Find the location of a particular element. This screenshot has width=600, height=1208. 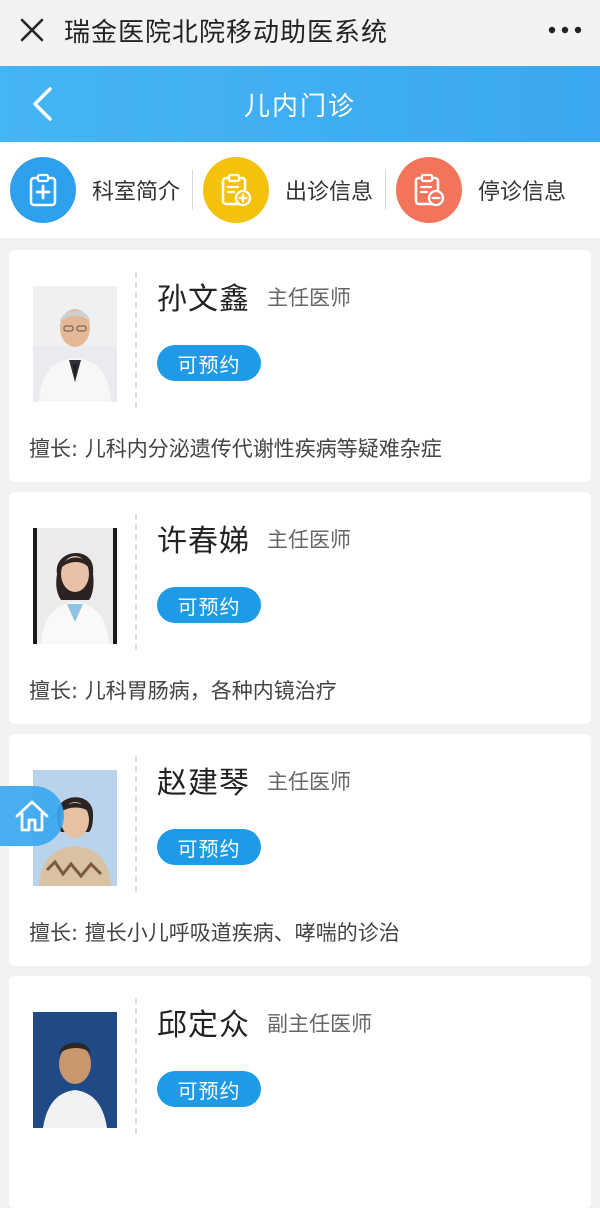

menu-item-clinic-schedule: 出诊信息 is located at coordinates (288, 190).